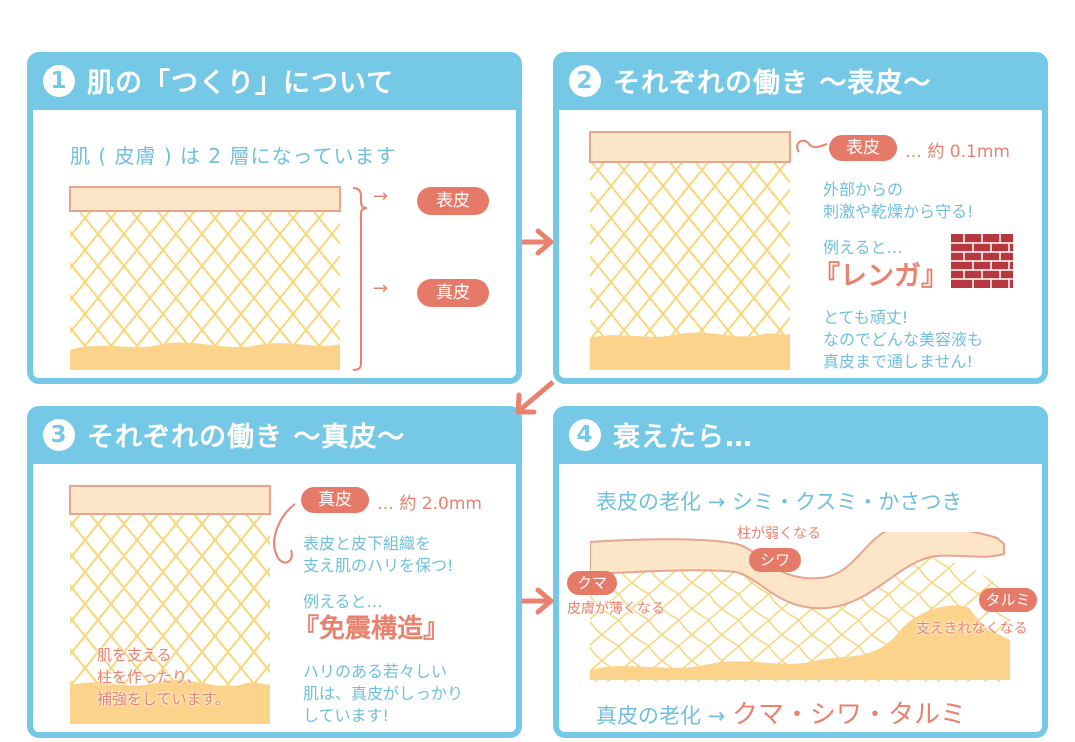 This screenshot has height=742, width=1075. Describe the element at coordinates (535, 397) in the screenshot. I see `arrow-panel2-to-panel3` at that location.